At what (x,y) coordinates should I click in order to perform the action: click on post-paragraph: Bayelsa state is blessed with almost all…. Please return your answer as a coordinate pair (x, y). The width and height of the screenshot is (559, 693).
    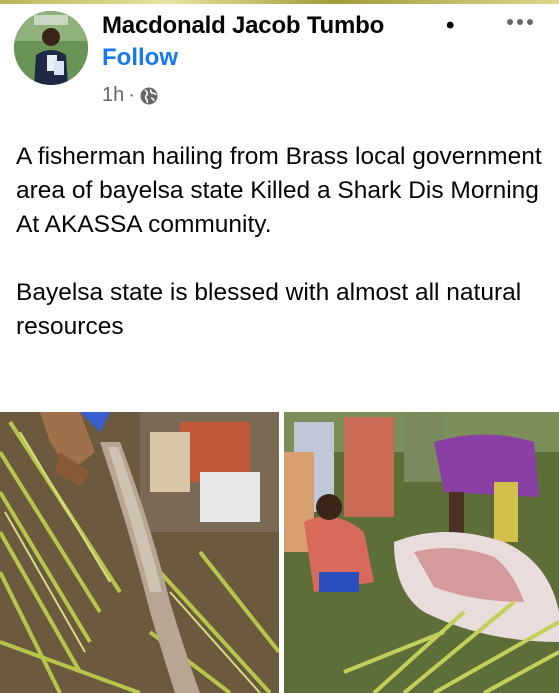
    Looking at the image, I should click on (269, 309).